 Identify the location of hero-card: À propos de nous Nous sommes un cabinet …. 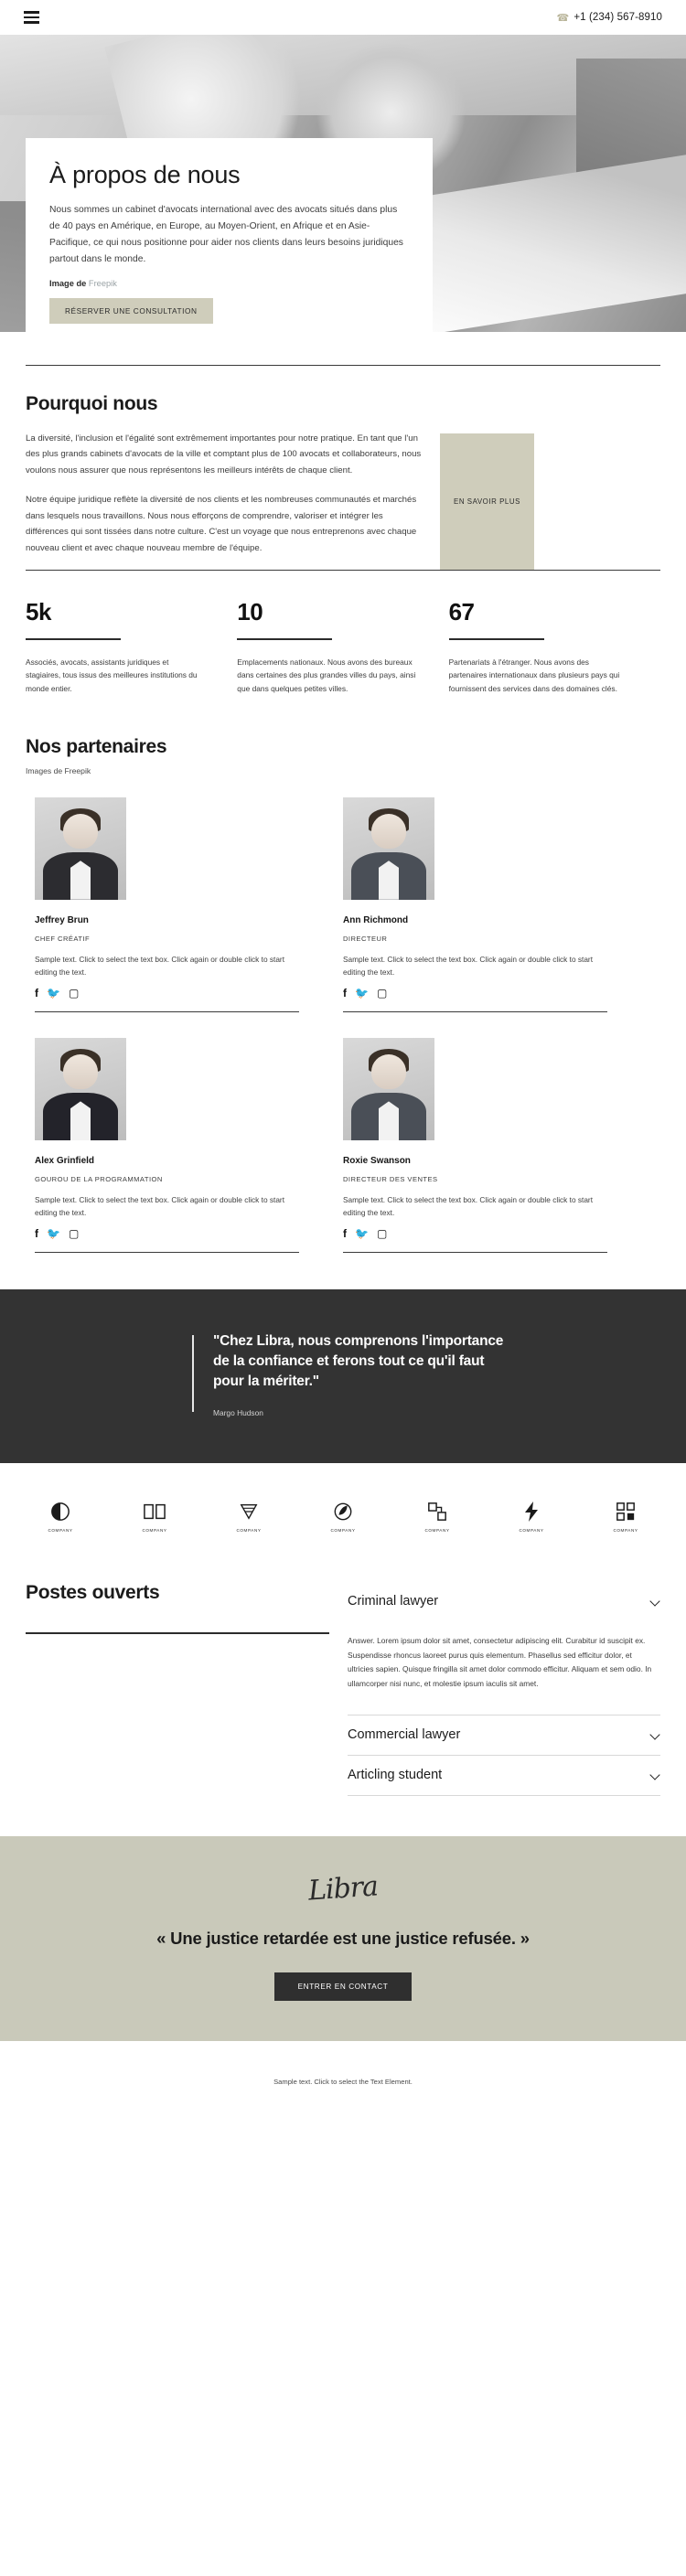
(229, 235).